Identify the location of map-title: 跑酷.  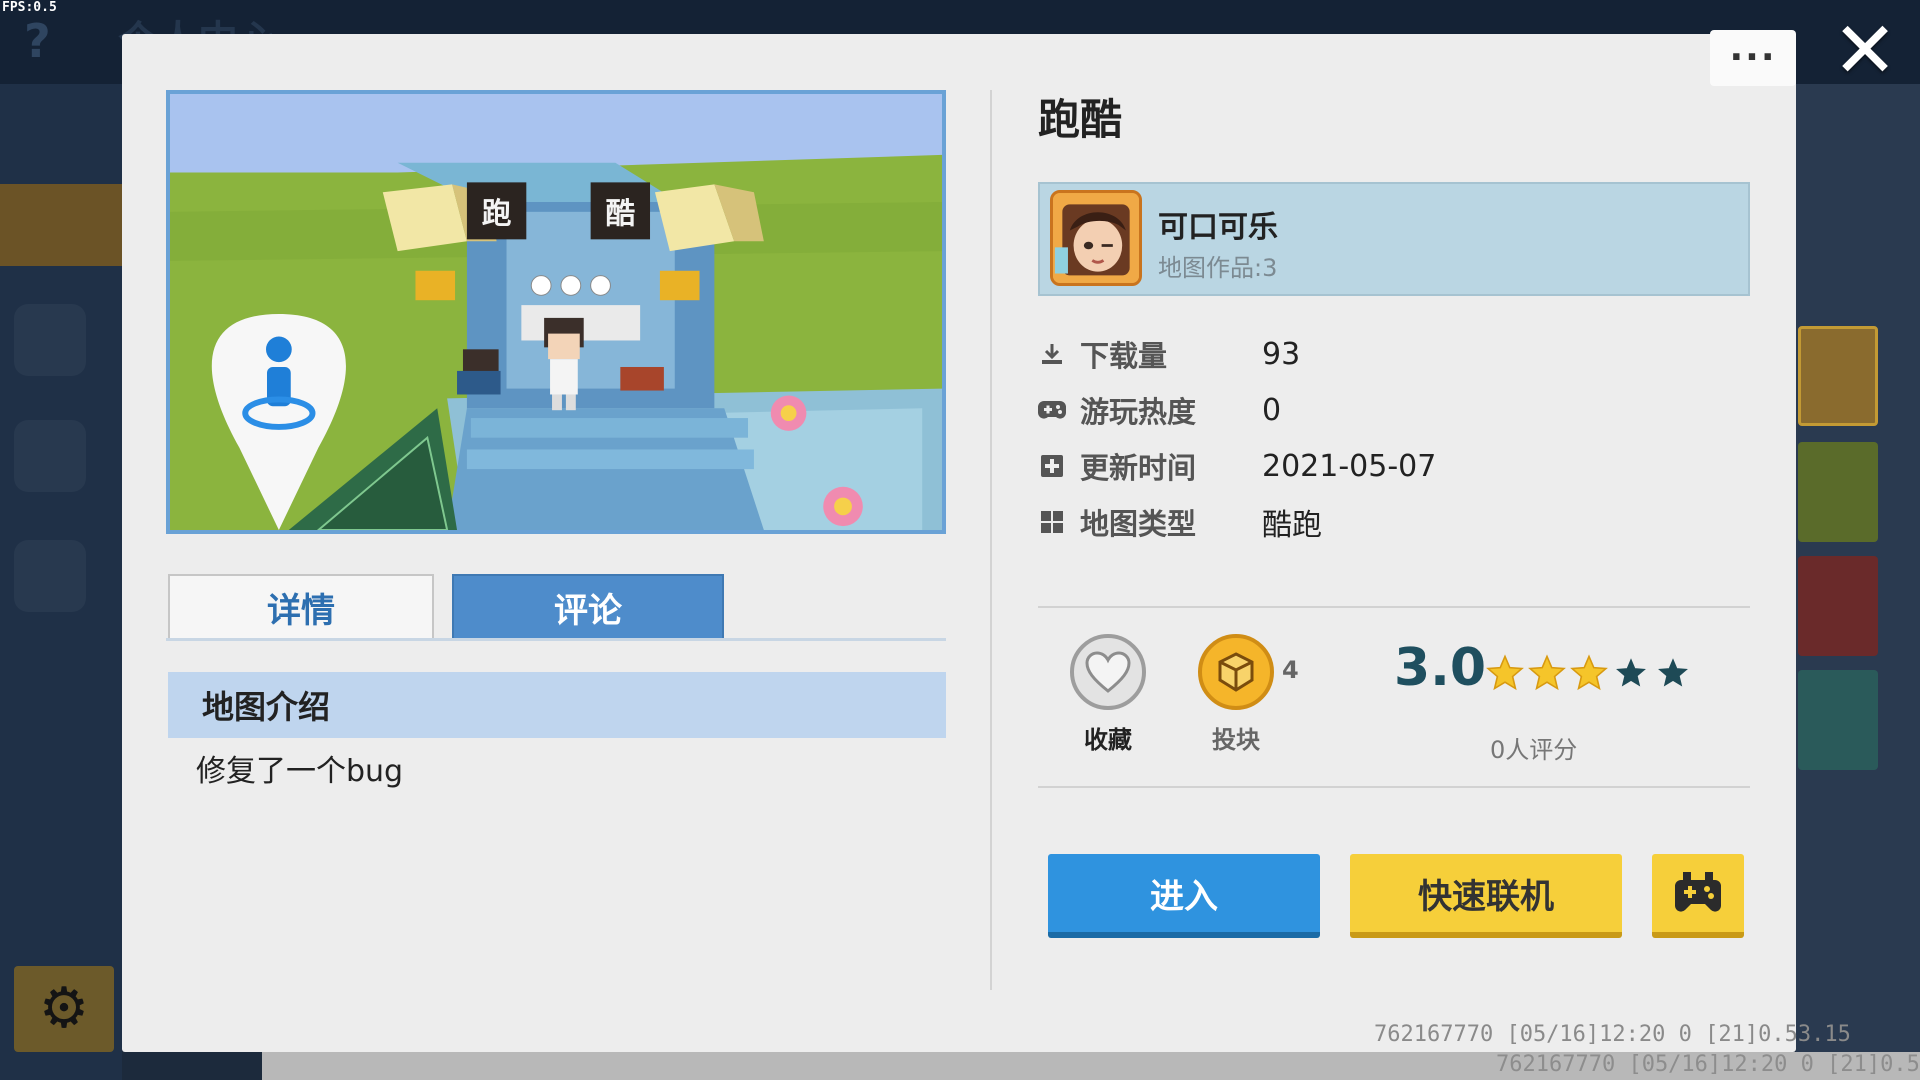
(1080, 119).